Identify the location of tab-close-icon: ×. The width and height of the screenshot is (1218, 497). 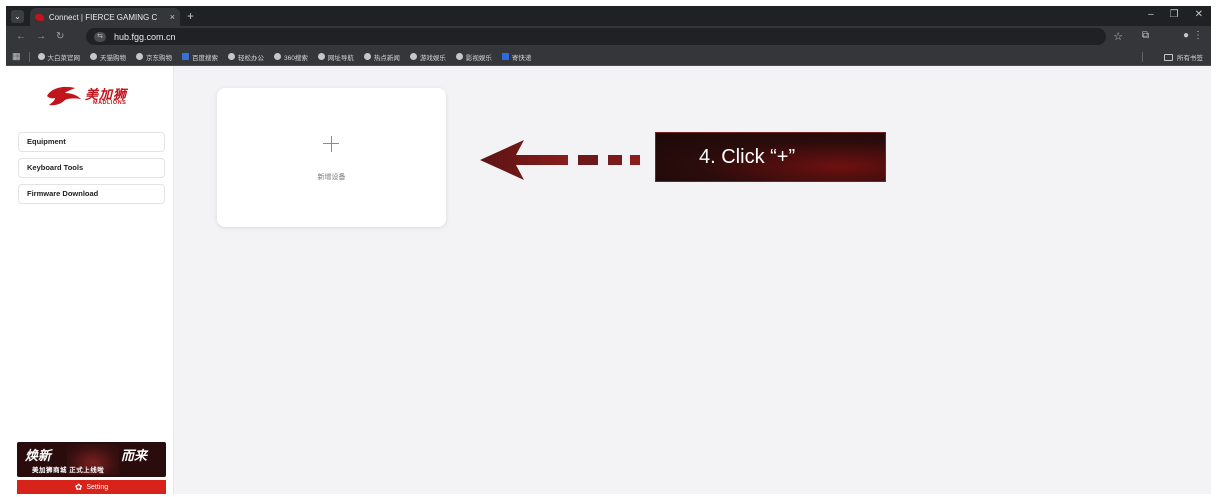
(172, 17).